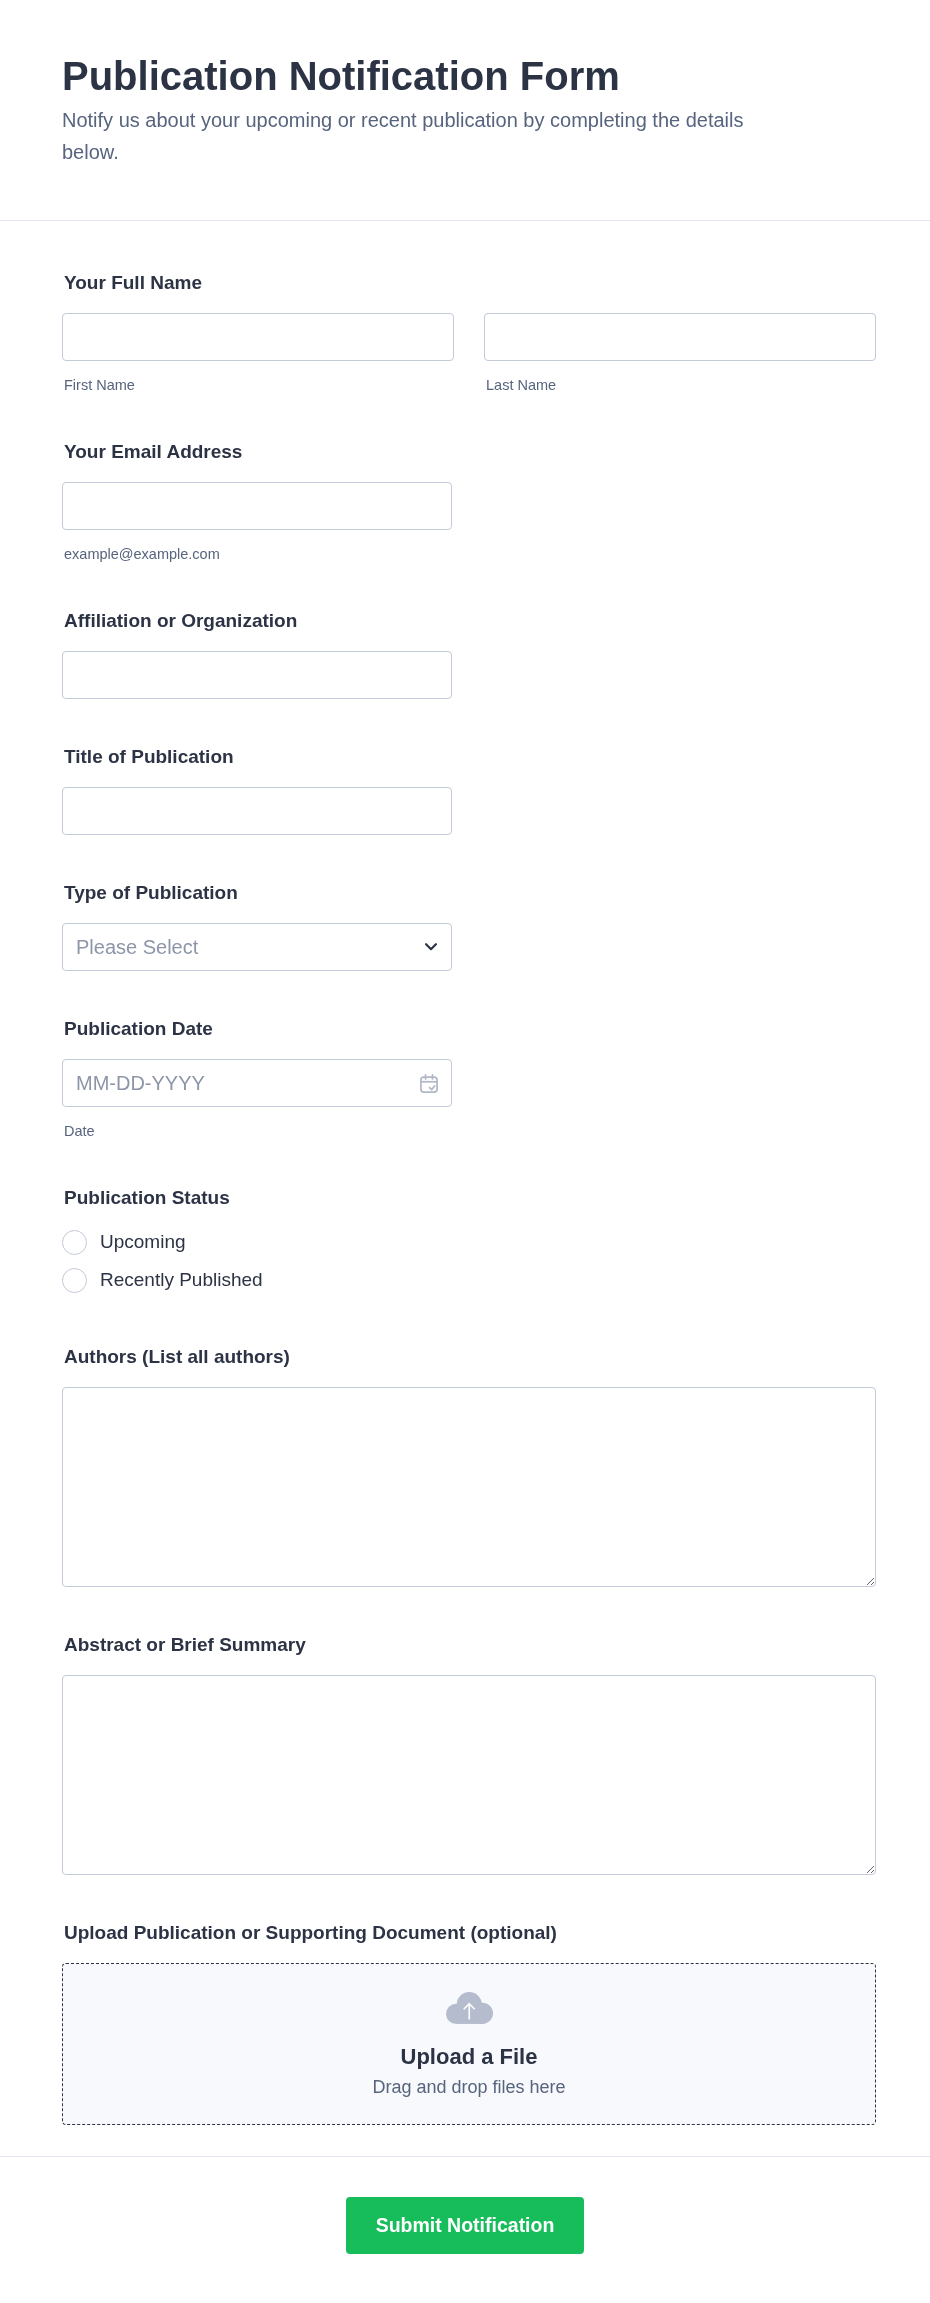 This screenshot has width=930, height=2303. I want to click on field-label: Affiliation or Organization, so click(181, 621).